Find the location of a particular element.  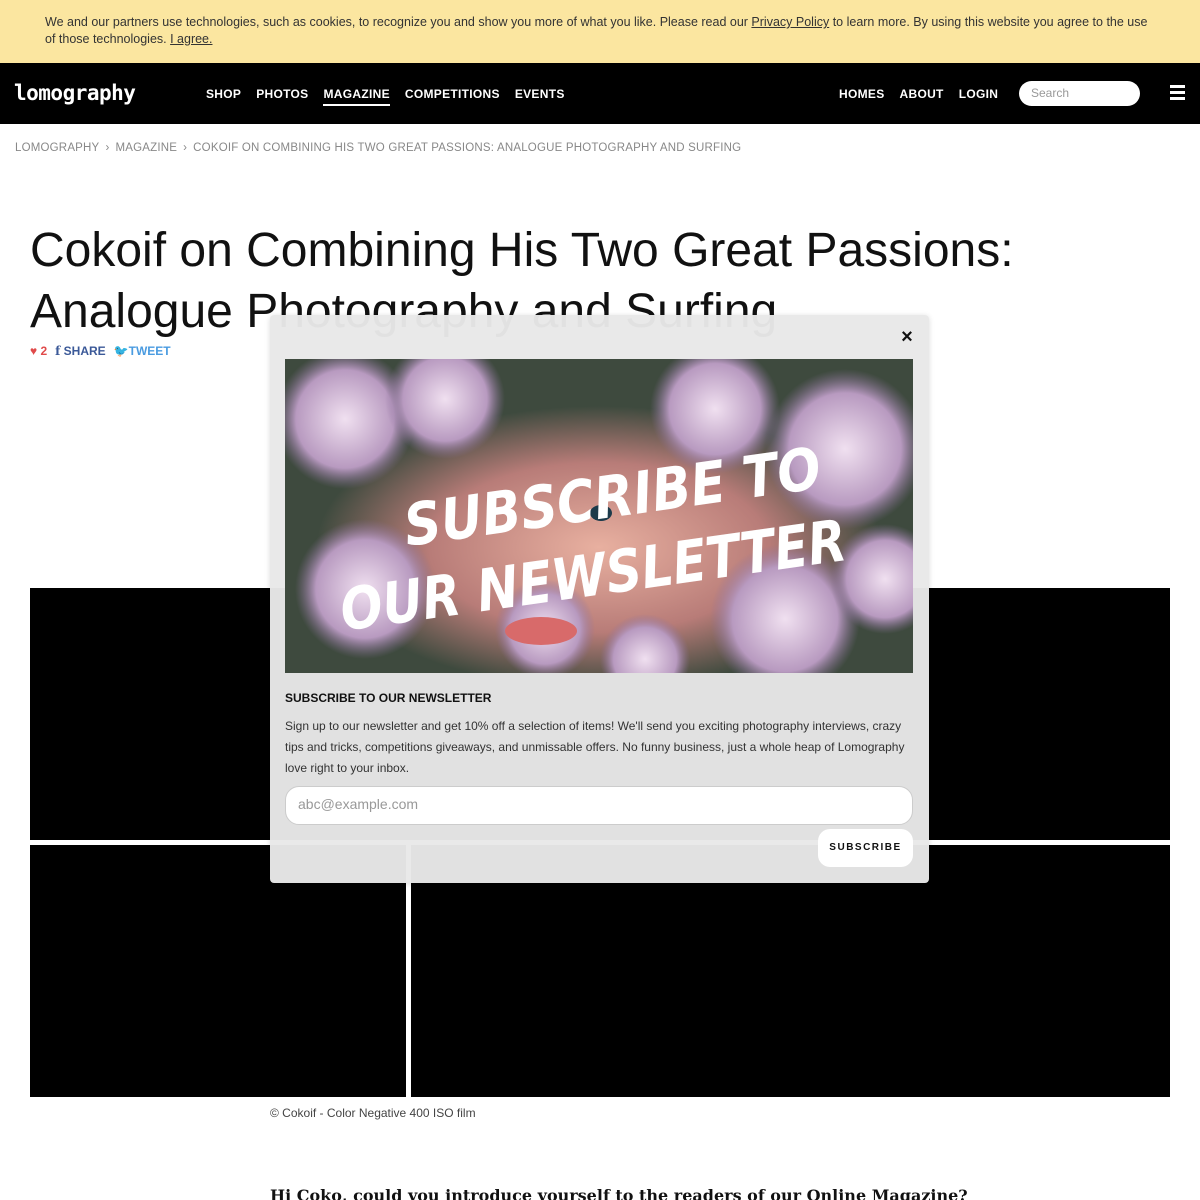

cookie-agree-link: I agree. is located at coordinates (191, 39).